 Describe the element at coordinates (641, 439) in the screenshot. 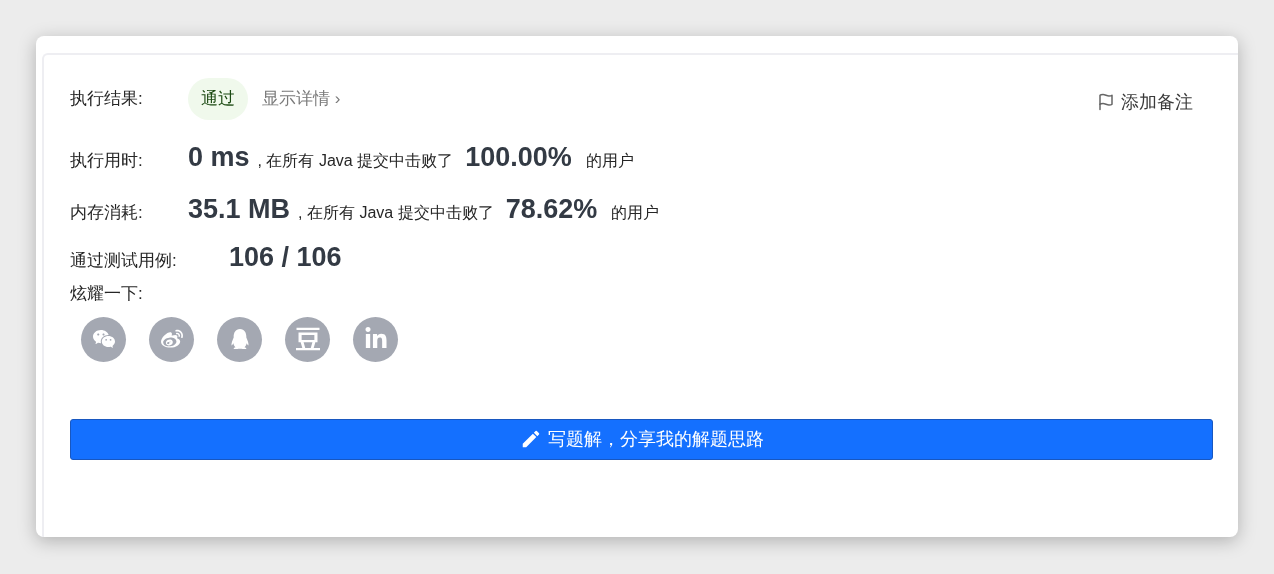

I see `write-solution-button: 写题解，分享我的解题思路` at that location.